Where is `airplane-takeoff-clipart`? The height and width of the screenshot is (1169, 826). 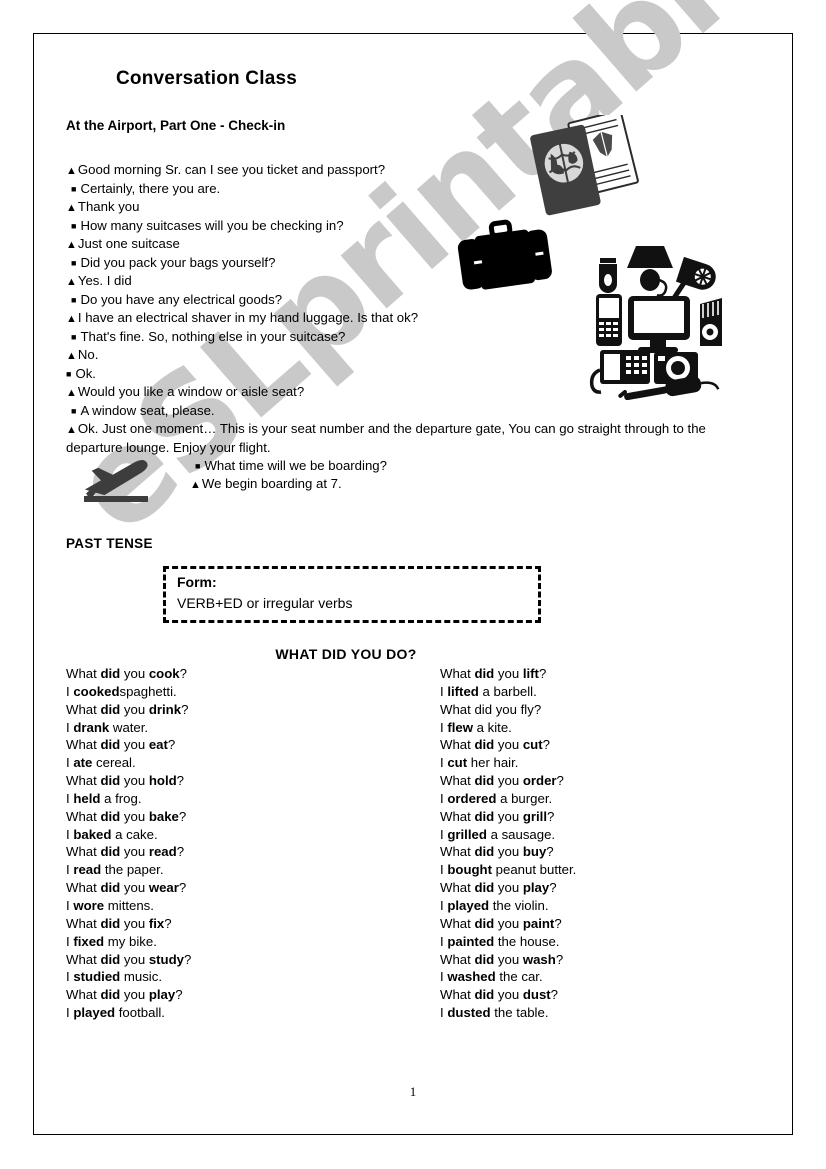 airplane-takeoff-clipart is located at coordinates (122, 477).